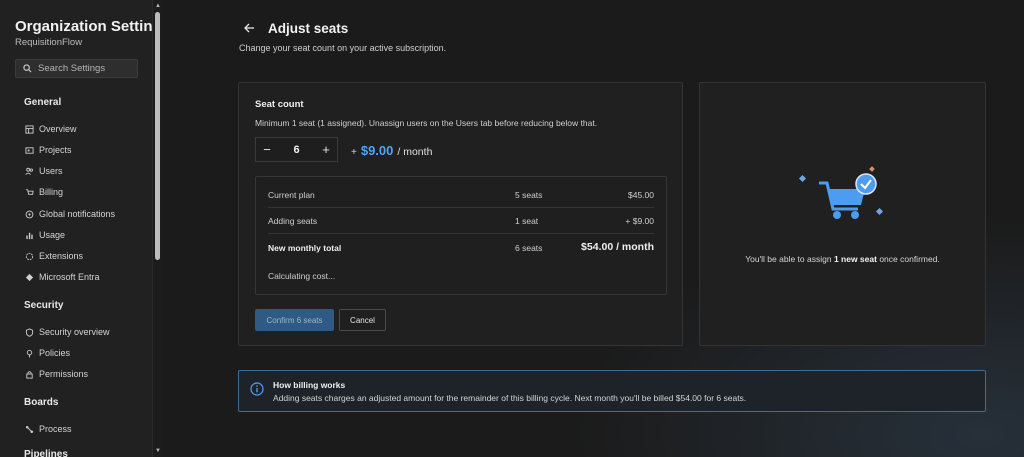 The width and height of the screenshot is (1024, 457). What do you see at coordinates (49, 42) in the screenshot?
I see `org-name: RequisitionFlow` at bounding box center [49, 42].